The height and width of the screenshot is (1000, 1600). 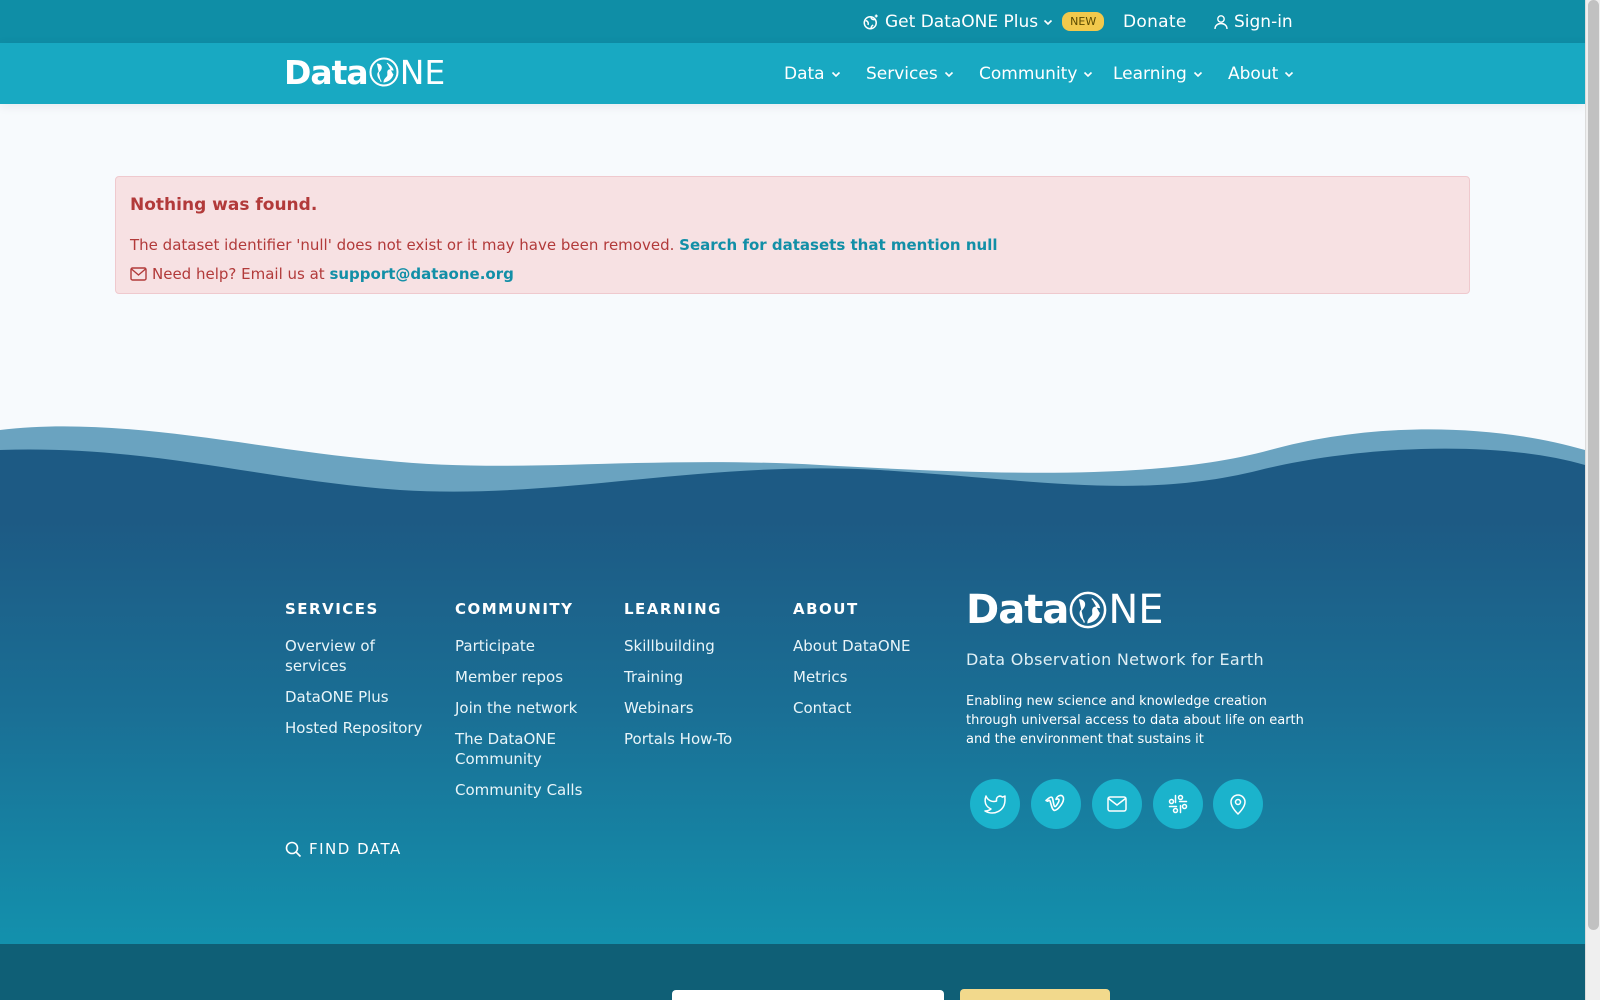 I want to click on search-icon, so click(x=293, y=849).